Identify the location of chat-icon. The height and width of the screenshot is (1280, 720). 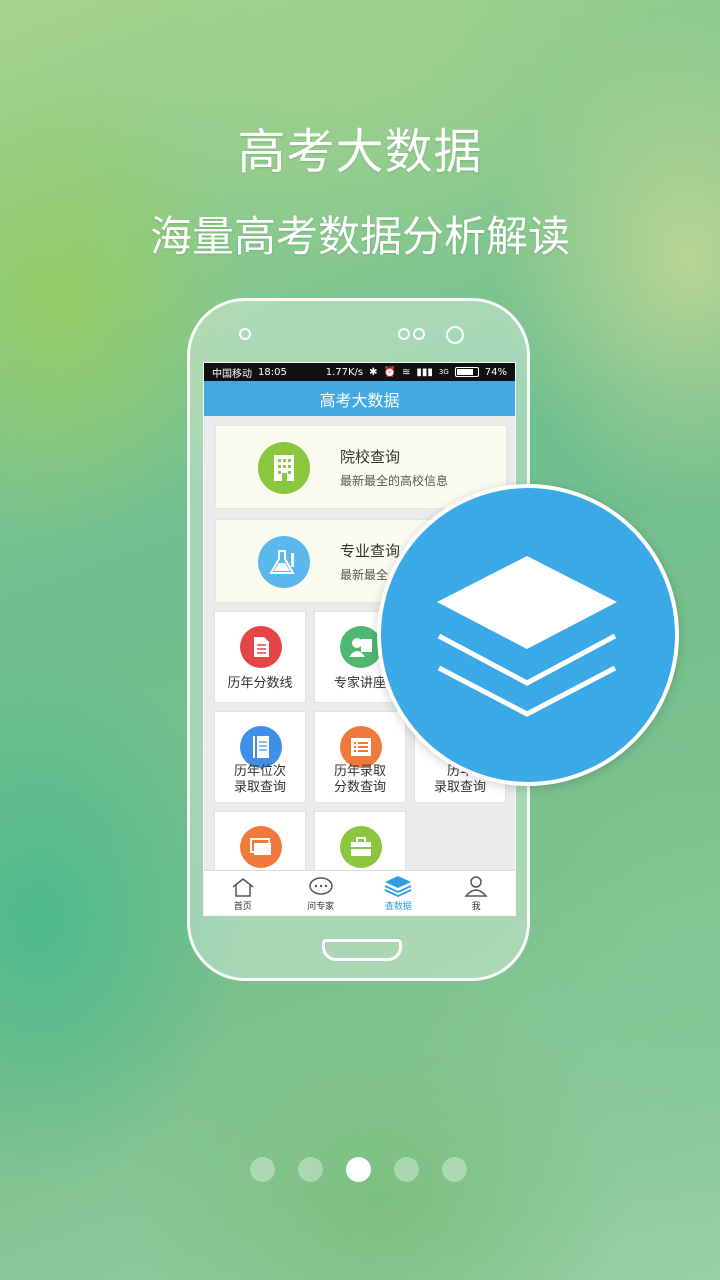
(320, 886).